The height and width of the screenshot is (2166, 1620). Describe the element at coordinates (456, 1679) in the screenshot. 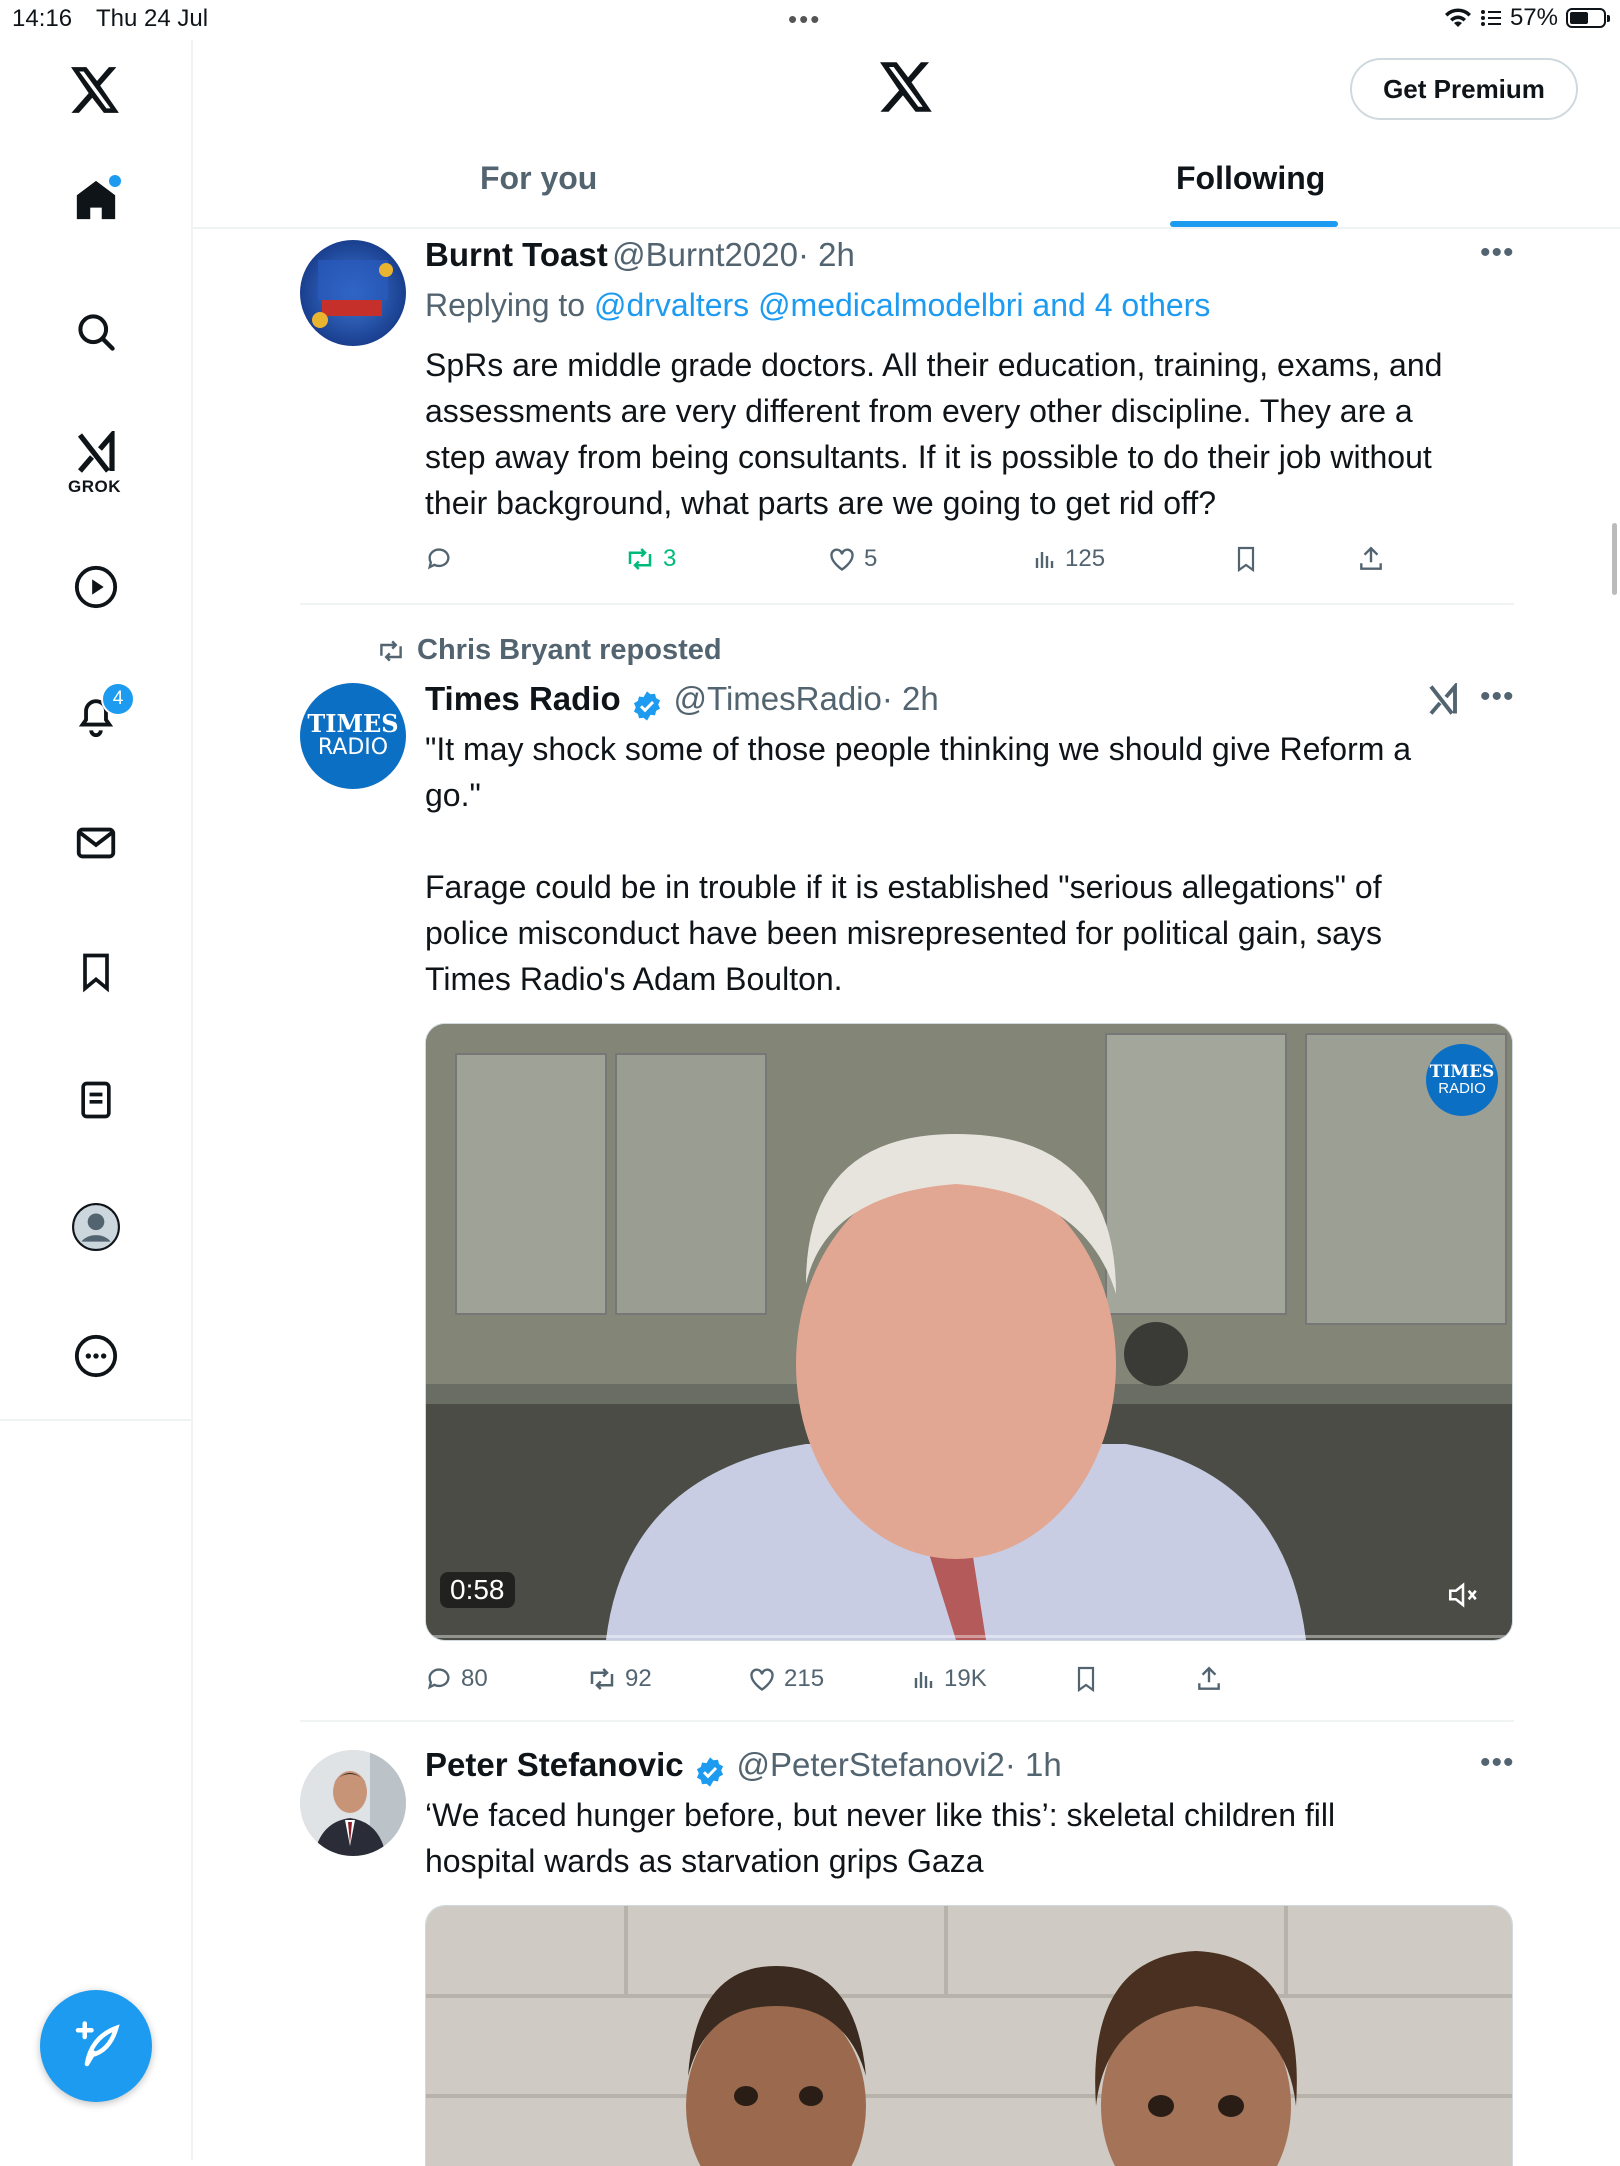

I see `tweet-2-reply-button: 80` at that location.